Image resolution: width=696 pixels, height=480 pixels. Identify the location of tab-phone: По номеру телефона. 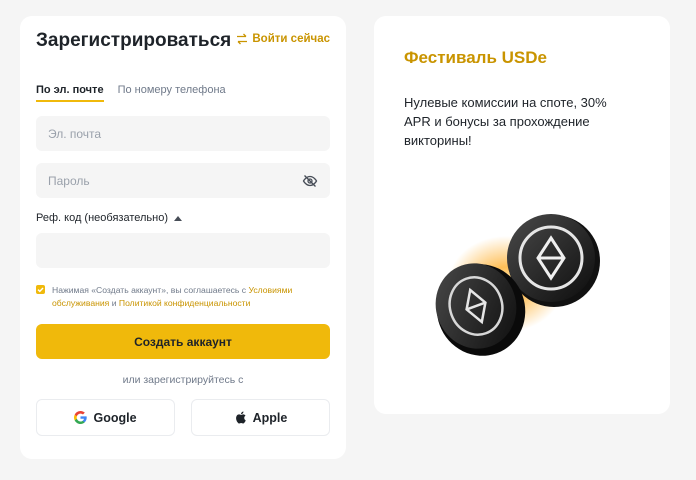
(172, 93).